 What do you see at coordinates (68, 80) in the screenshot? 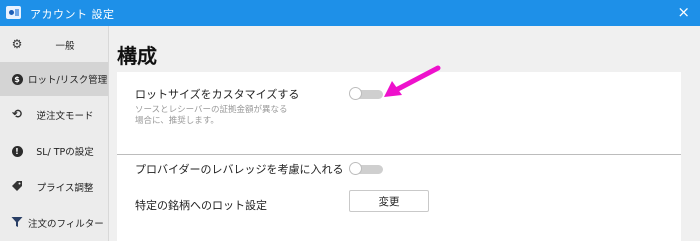
I see `sidebar-item-label: ロット/リスク管理` at bounding box center [68, 80].